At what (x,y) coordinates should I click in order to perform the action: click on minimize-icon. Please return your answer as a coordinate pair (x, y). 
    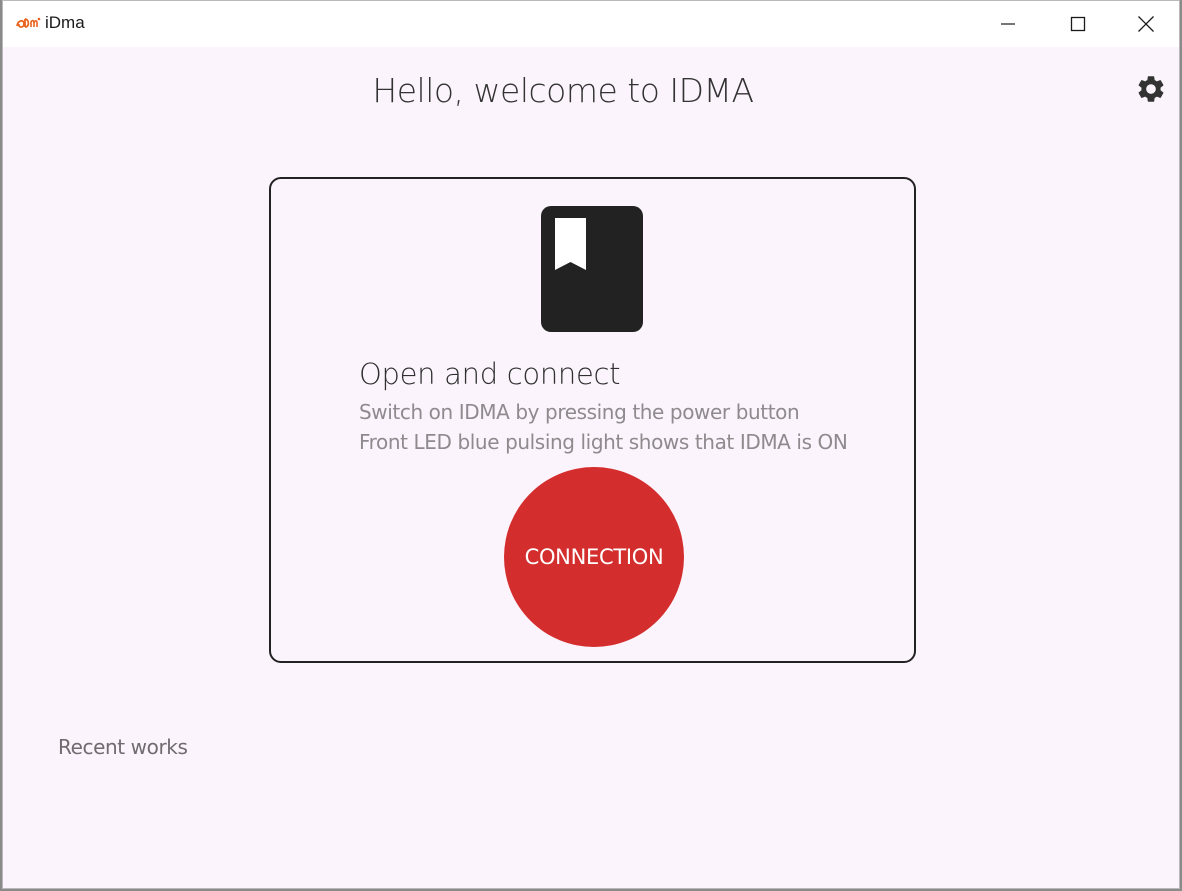
    Looking at the image, I should click on (1008, 24).